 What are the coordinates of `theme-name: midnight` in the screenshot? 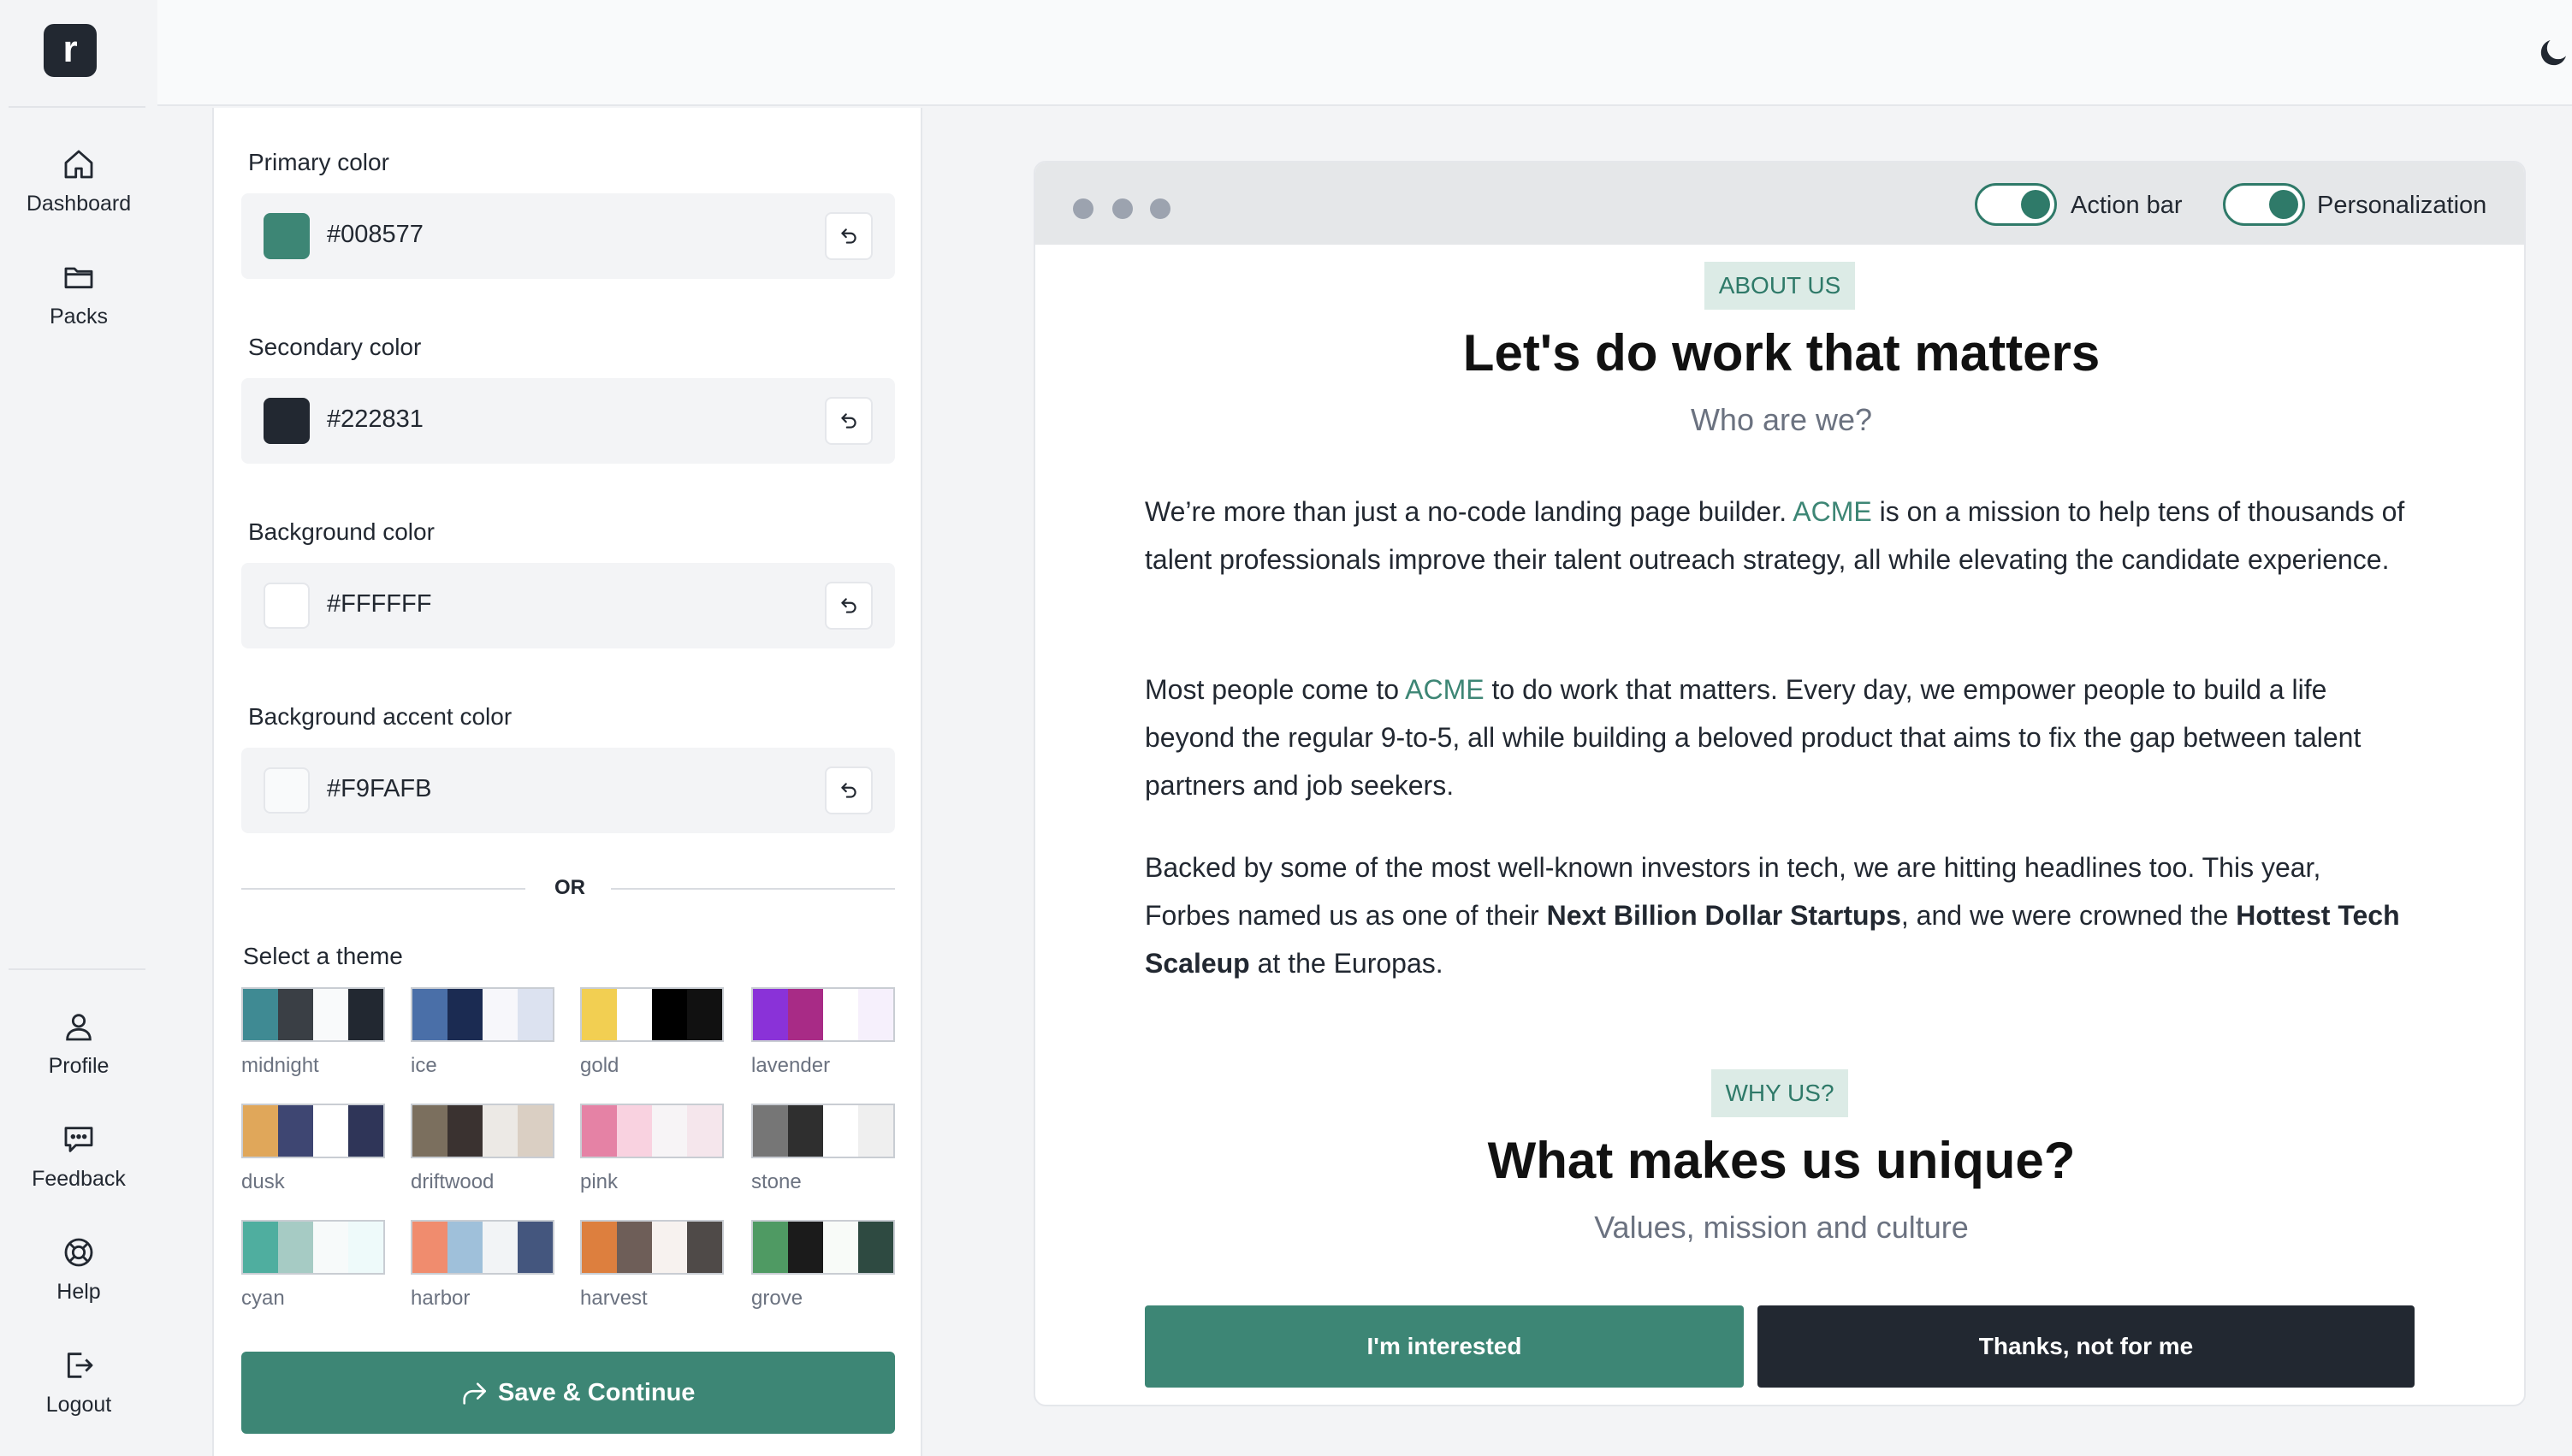 It's located at (280, 1065).